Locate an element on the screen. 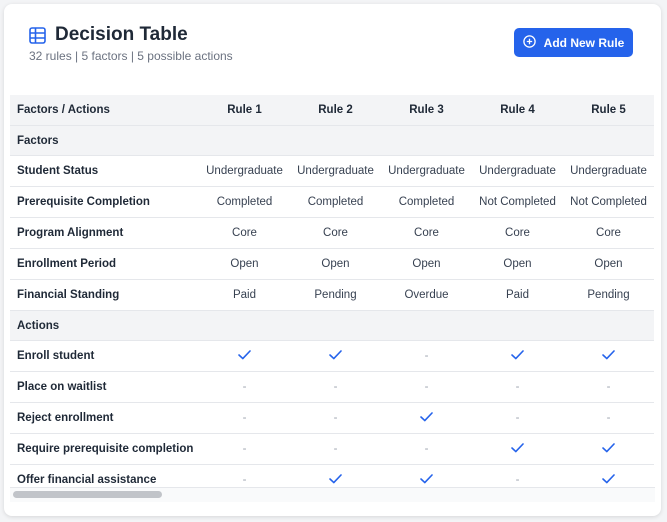  rule-header-5: Rule 5 is located at coordinates (608, 110).